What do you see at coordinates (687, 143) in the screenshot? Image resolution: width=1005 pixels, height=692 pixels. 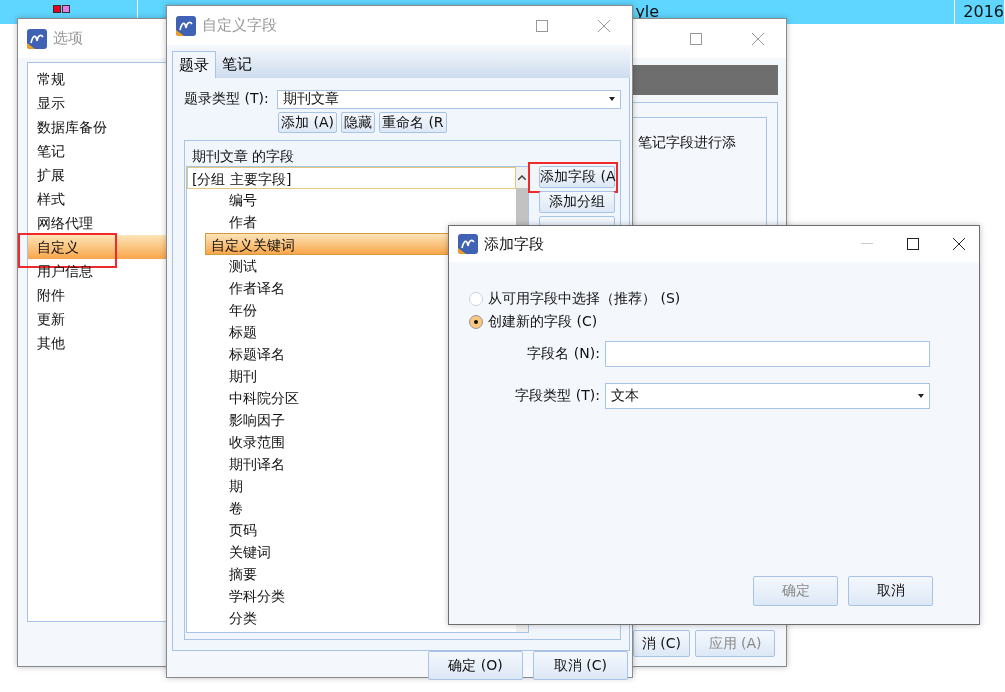 I see `panel-text: 笔记字段进行添` at bounding box center [687, 143].